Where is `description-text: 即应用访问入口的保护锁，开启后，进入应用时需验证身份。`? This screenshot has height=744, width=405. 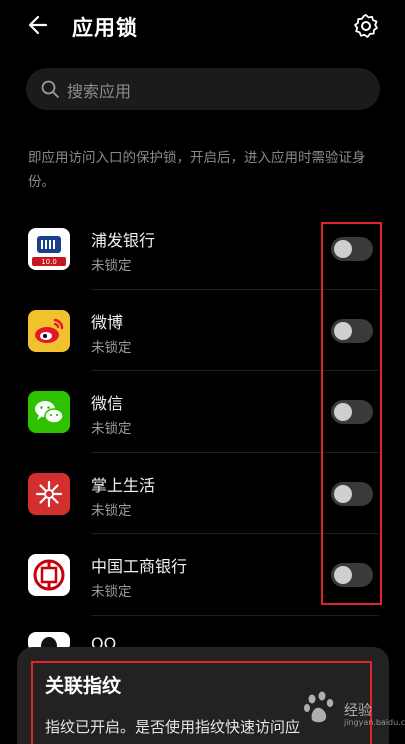 description-text: 即应用访问入口的保护锁，开启后，进入应用时需验证身份。 is located at coordinates (197, 170).